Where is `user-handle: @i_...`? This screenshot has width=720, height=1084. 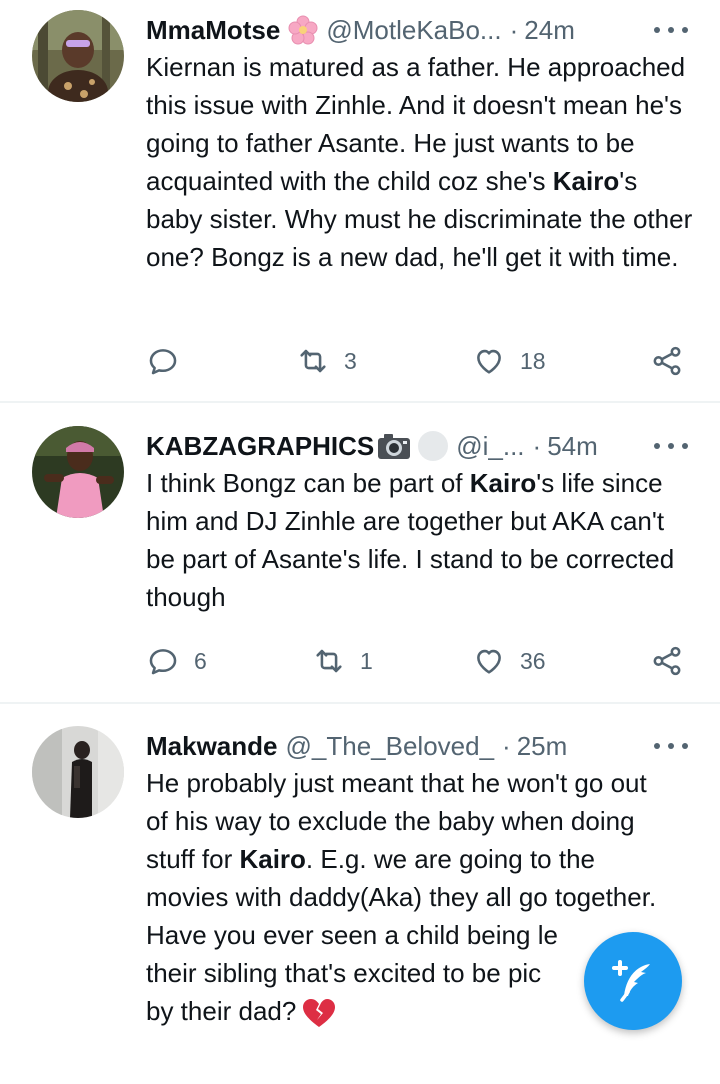
user-handle: @i_... is located at coordinates (490, 446).